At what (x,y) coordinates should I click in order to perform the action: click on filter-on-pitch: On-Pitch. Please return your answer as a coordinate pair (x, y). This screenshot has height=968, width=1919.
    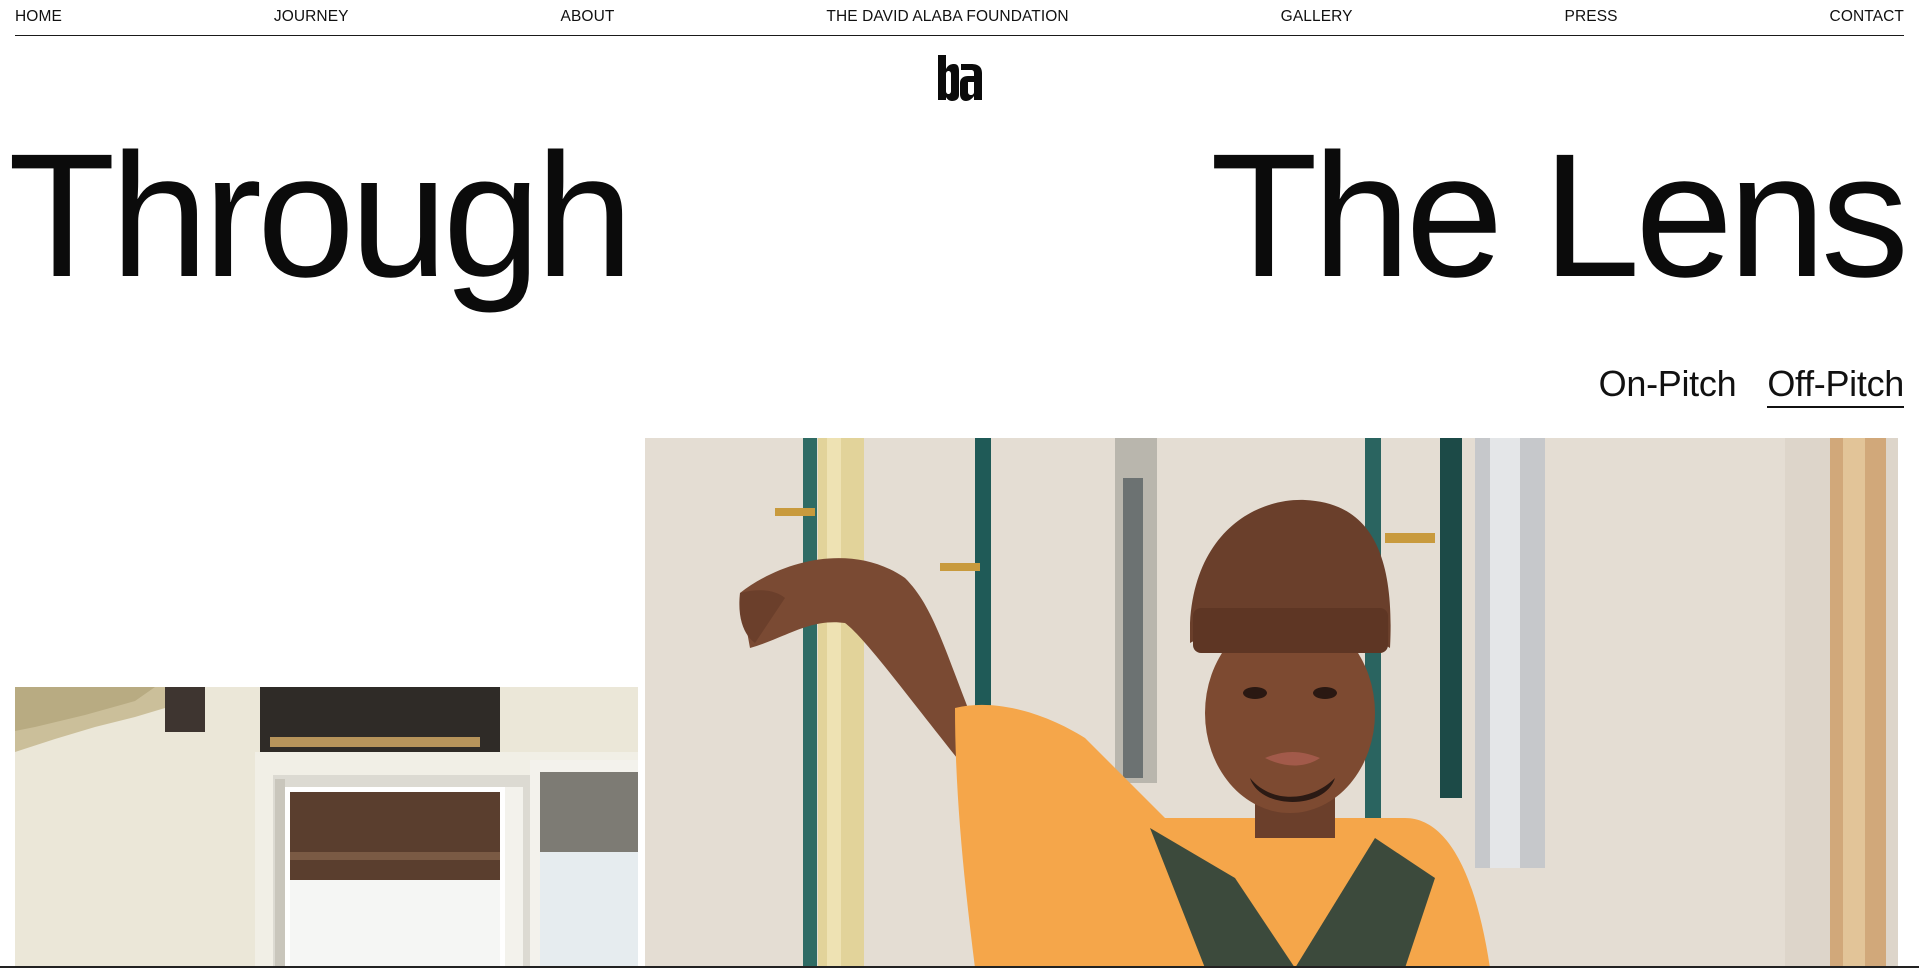
    Looking at the image, I should click on (1668, 387).